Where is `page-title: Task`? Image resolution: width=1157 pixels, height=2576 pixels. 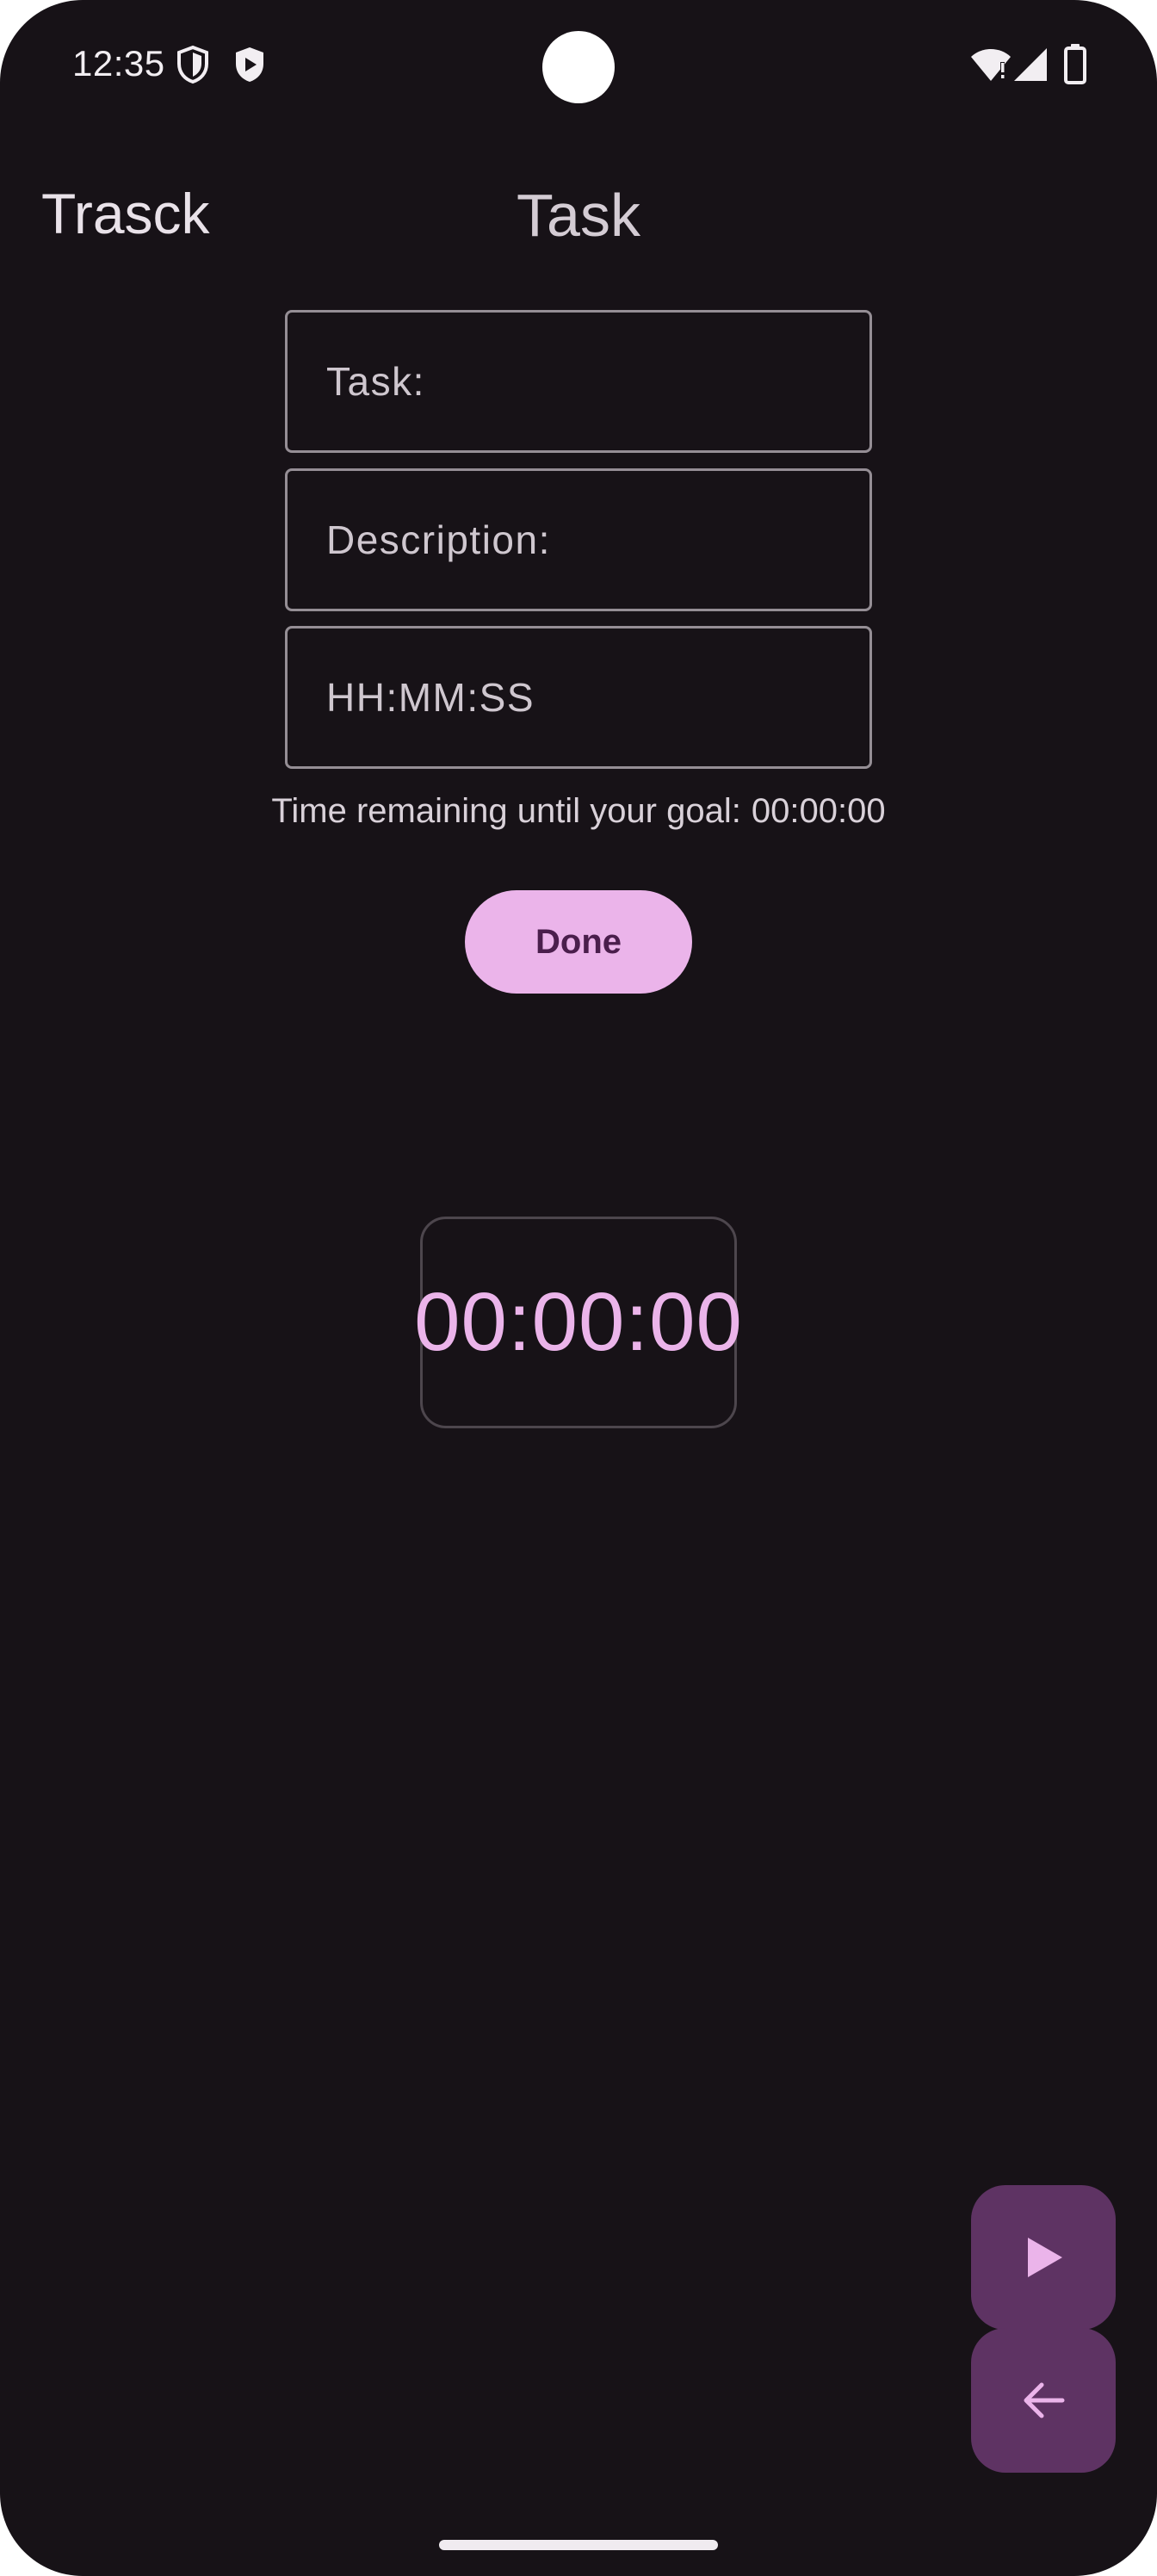 page-title: Task is located at coordinates (579, 216).